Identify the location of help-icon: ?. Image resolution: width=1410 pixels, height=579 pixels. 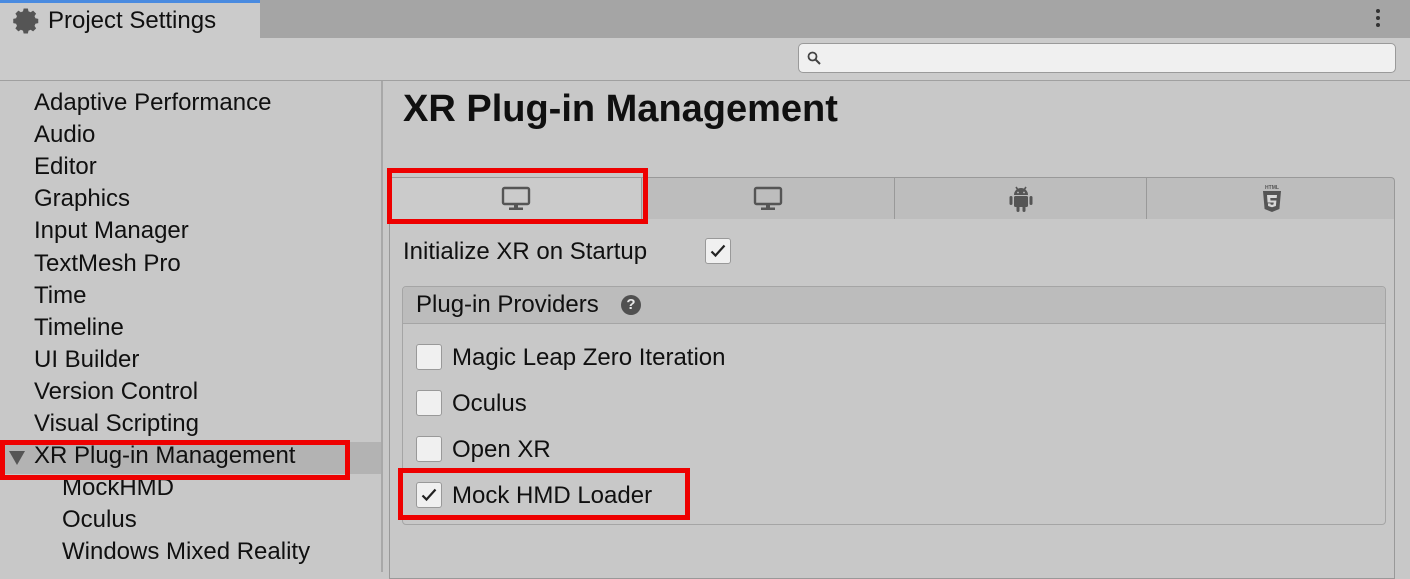
(631, 305).